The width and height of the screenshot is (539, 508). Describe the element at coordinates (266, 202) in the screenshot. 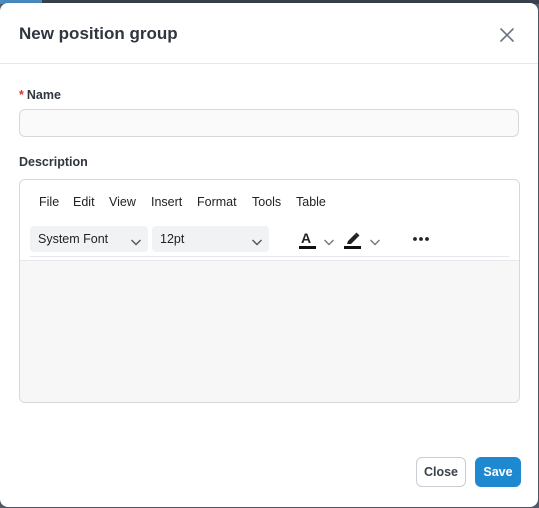

I see `menu-tools: Tools` at that location.